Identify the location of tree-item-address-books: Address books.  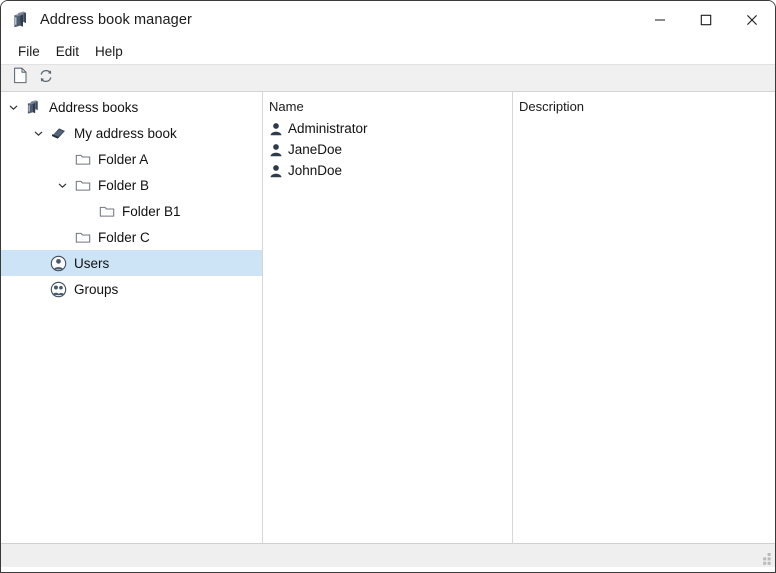
(131, 107).